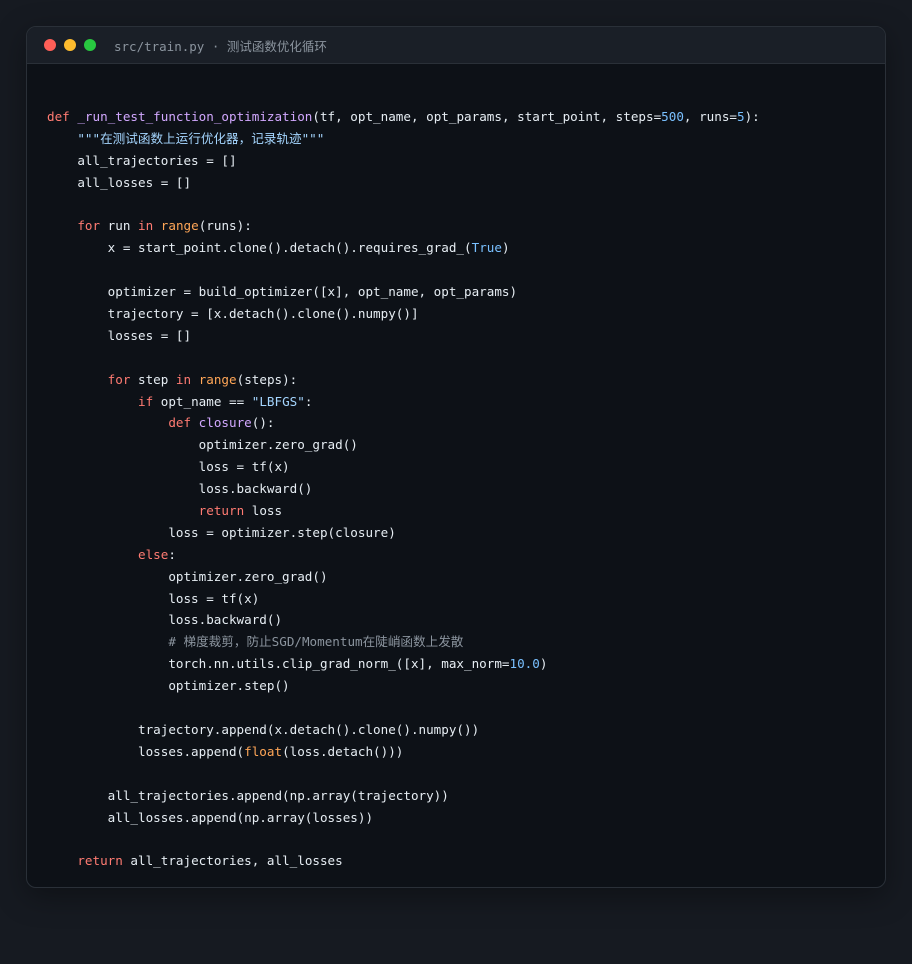  What do you see at coordinates (119, 182) in the screenshot?
I see `code-token: all_losses = []` at bounding box center [119, 182].